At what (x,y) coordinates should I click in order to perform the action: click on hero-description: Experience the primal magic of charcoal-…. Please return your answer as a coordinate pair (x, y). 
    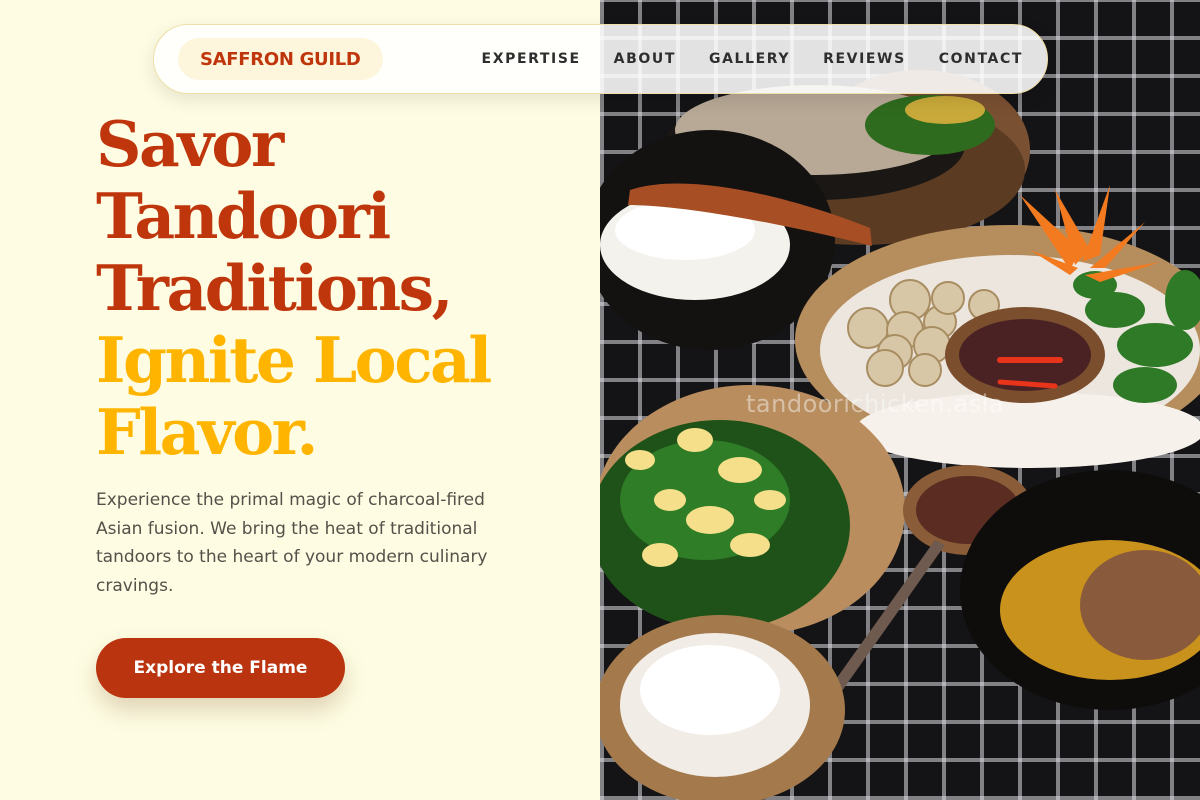
    Looking at the image, I should click on (292, 543).